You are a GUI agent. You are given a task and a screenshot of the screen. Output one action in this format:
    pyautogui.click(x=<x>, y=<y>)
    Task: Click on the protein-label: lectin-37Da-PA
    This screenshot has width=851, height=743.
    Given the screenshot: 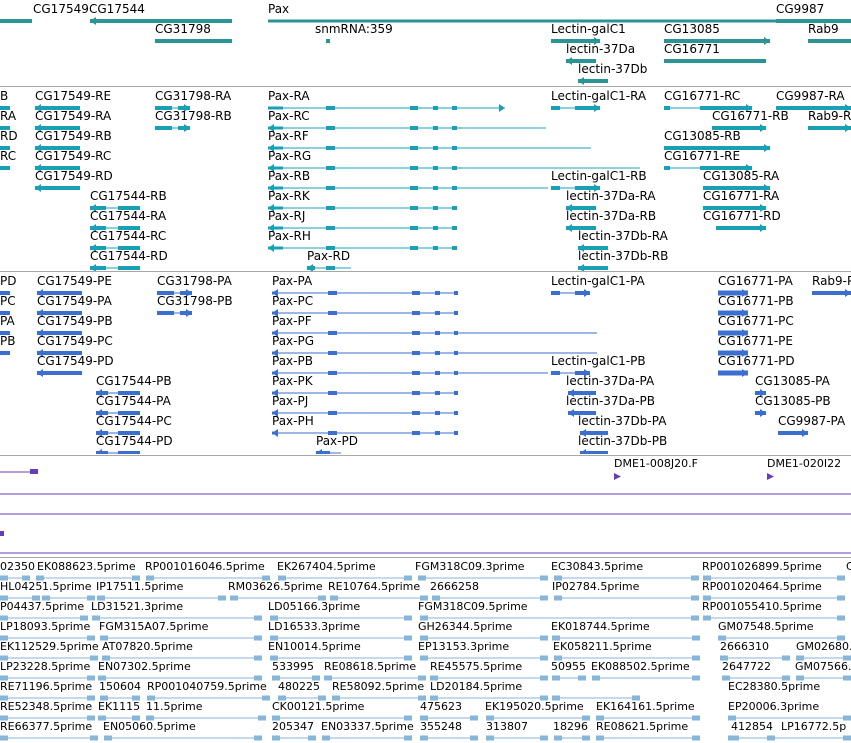 What is the action you would take?
    pyautogui.click(x=610, y=381)
    